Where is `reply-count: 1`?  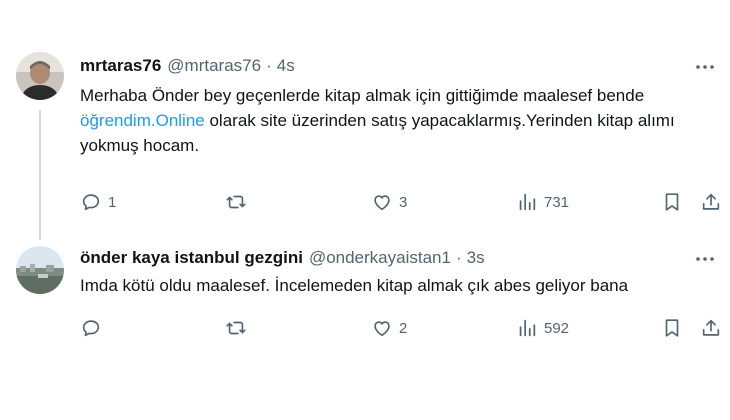 reply-count: 1 is located at coordinates (112, 202).